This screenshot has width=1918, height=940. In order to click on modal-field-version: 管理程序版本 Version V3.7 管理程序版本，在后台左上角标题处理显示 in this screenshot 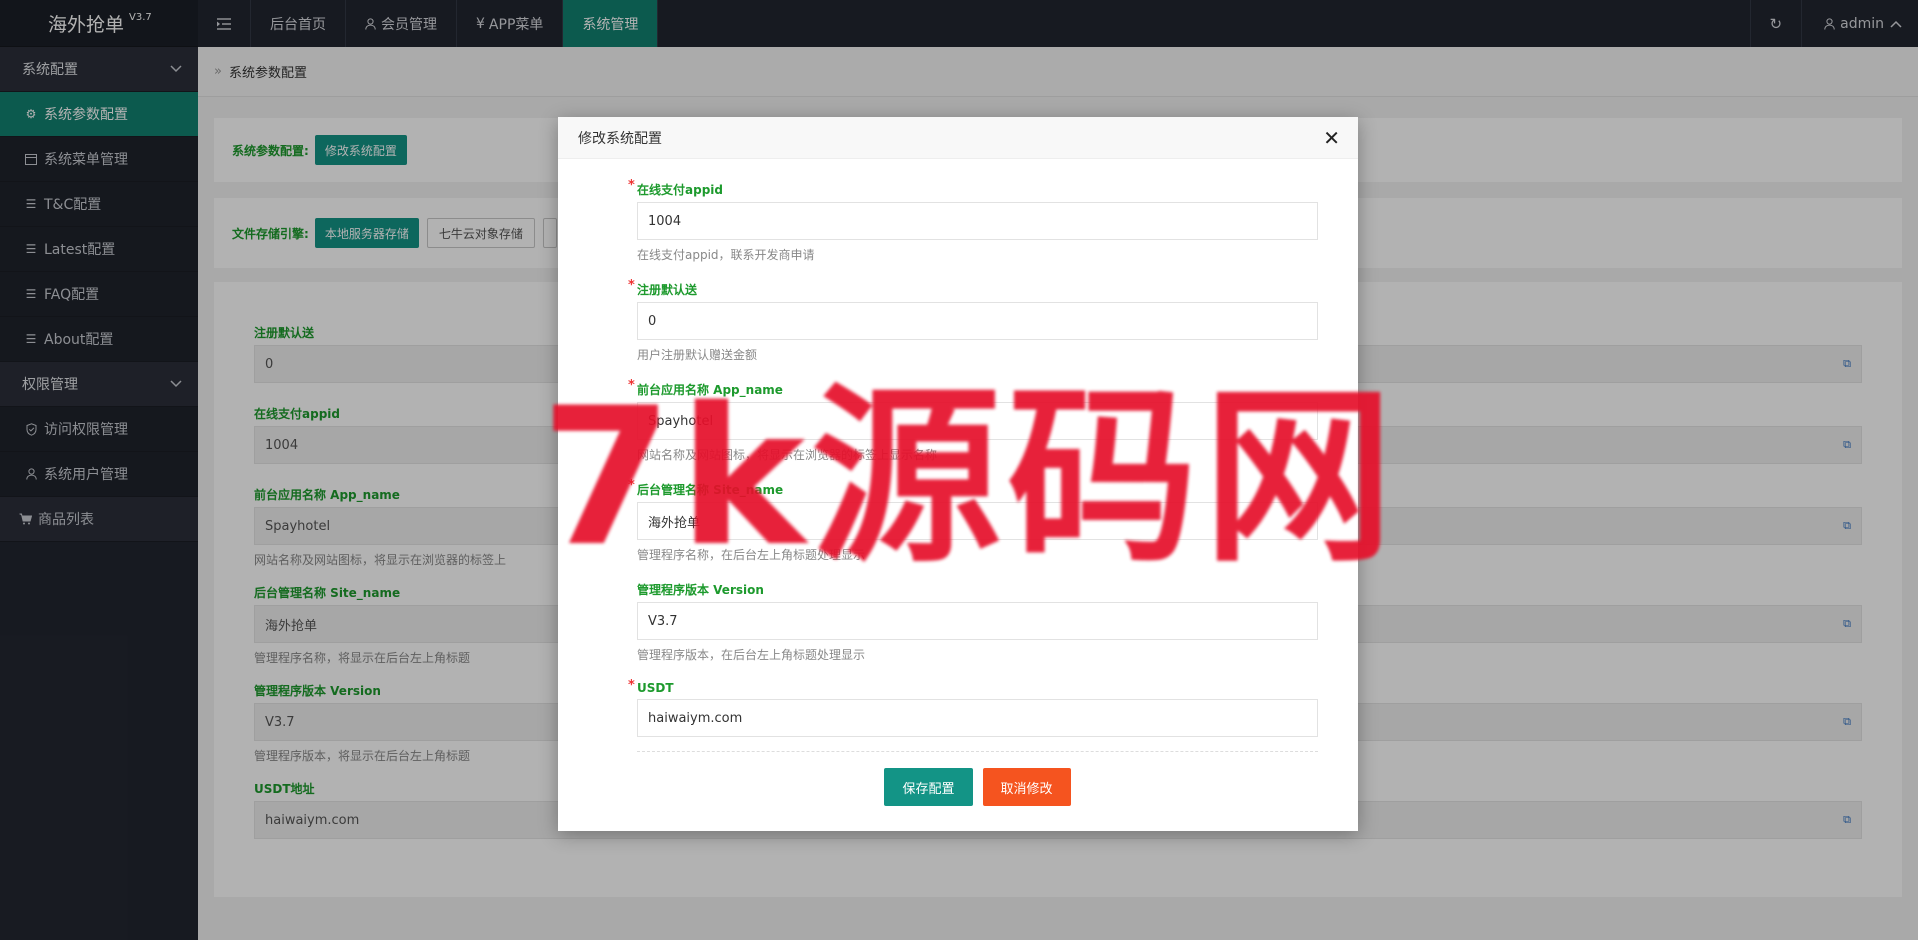, I will do `click(958, 622)`.